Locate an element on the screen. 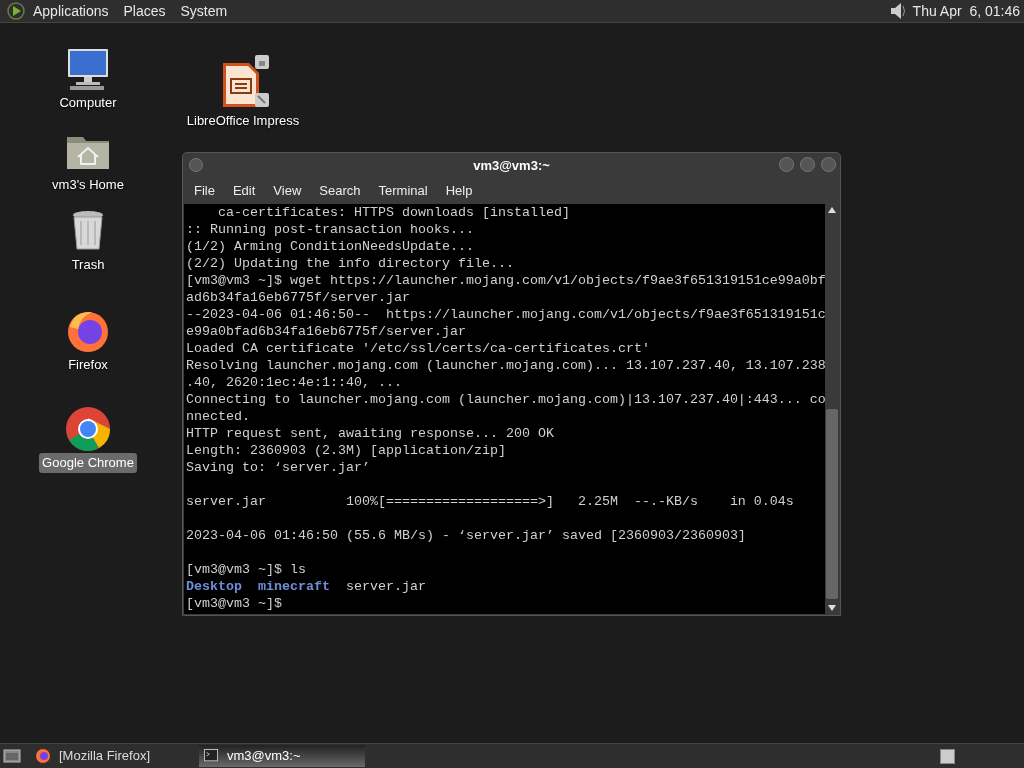 The image size is (1024, 768). workspace-switcher is located at coordinates (947, 756).